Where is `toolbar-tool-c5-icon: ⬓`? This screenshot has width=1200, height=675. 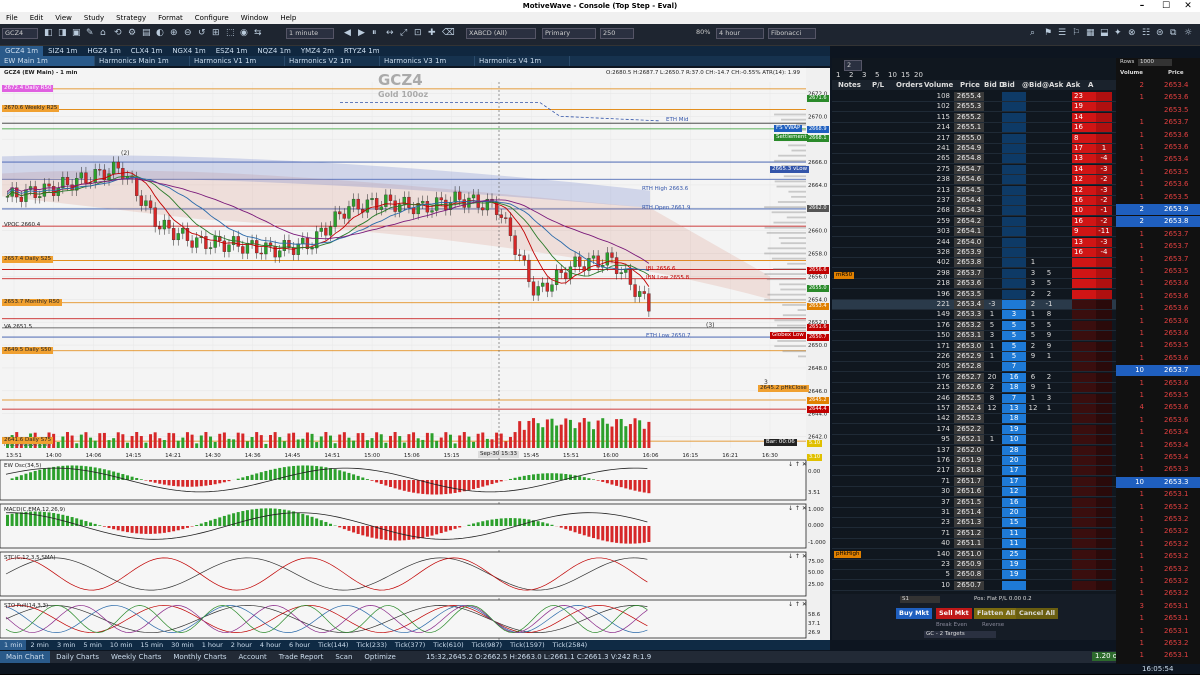 toolbar-tool-c5-icon: ⬓ is located at coordinates (1104, 33).